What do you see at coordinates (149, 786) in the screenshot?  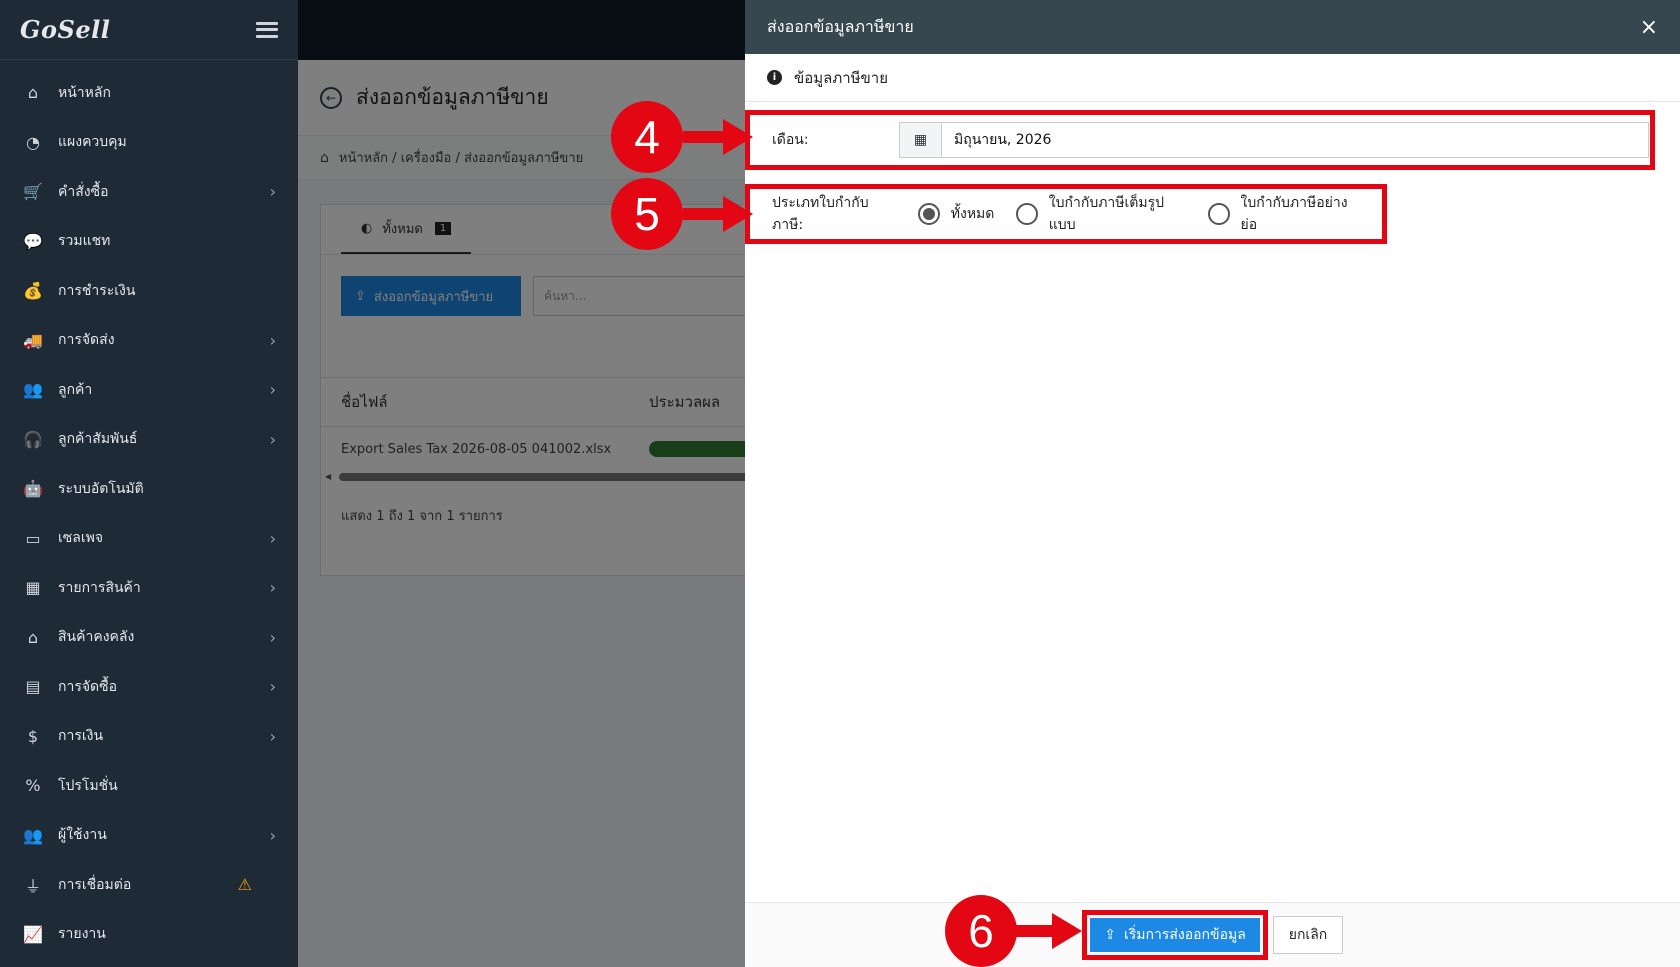 I see `sidebar-item-14: % โปรโมชั่น` at bounding box center [149, 786].